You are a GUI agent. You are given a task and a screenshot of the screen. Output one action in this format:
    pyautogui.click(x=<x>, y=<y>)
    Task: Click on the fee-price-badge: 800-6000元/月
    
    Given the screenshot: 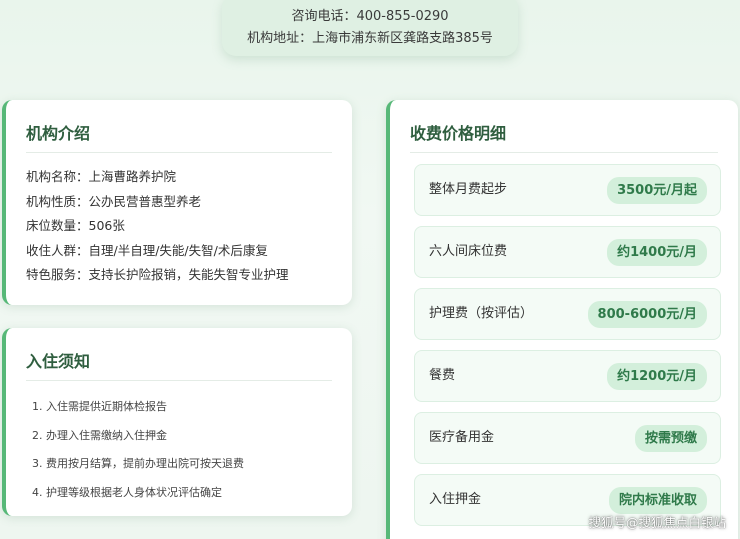 What is the action you would take?
    pyautogui.click(x=647, y=314)
    